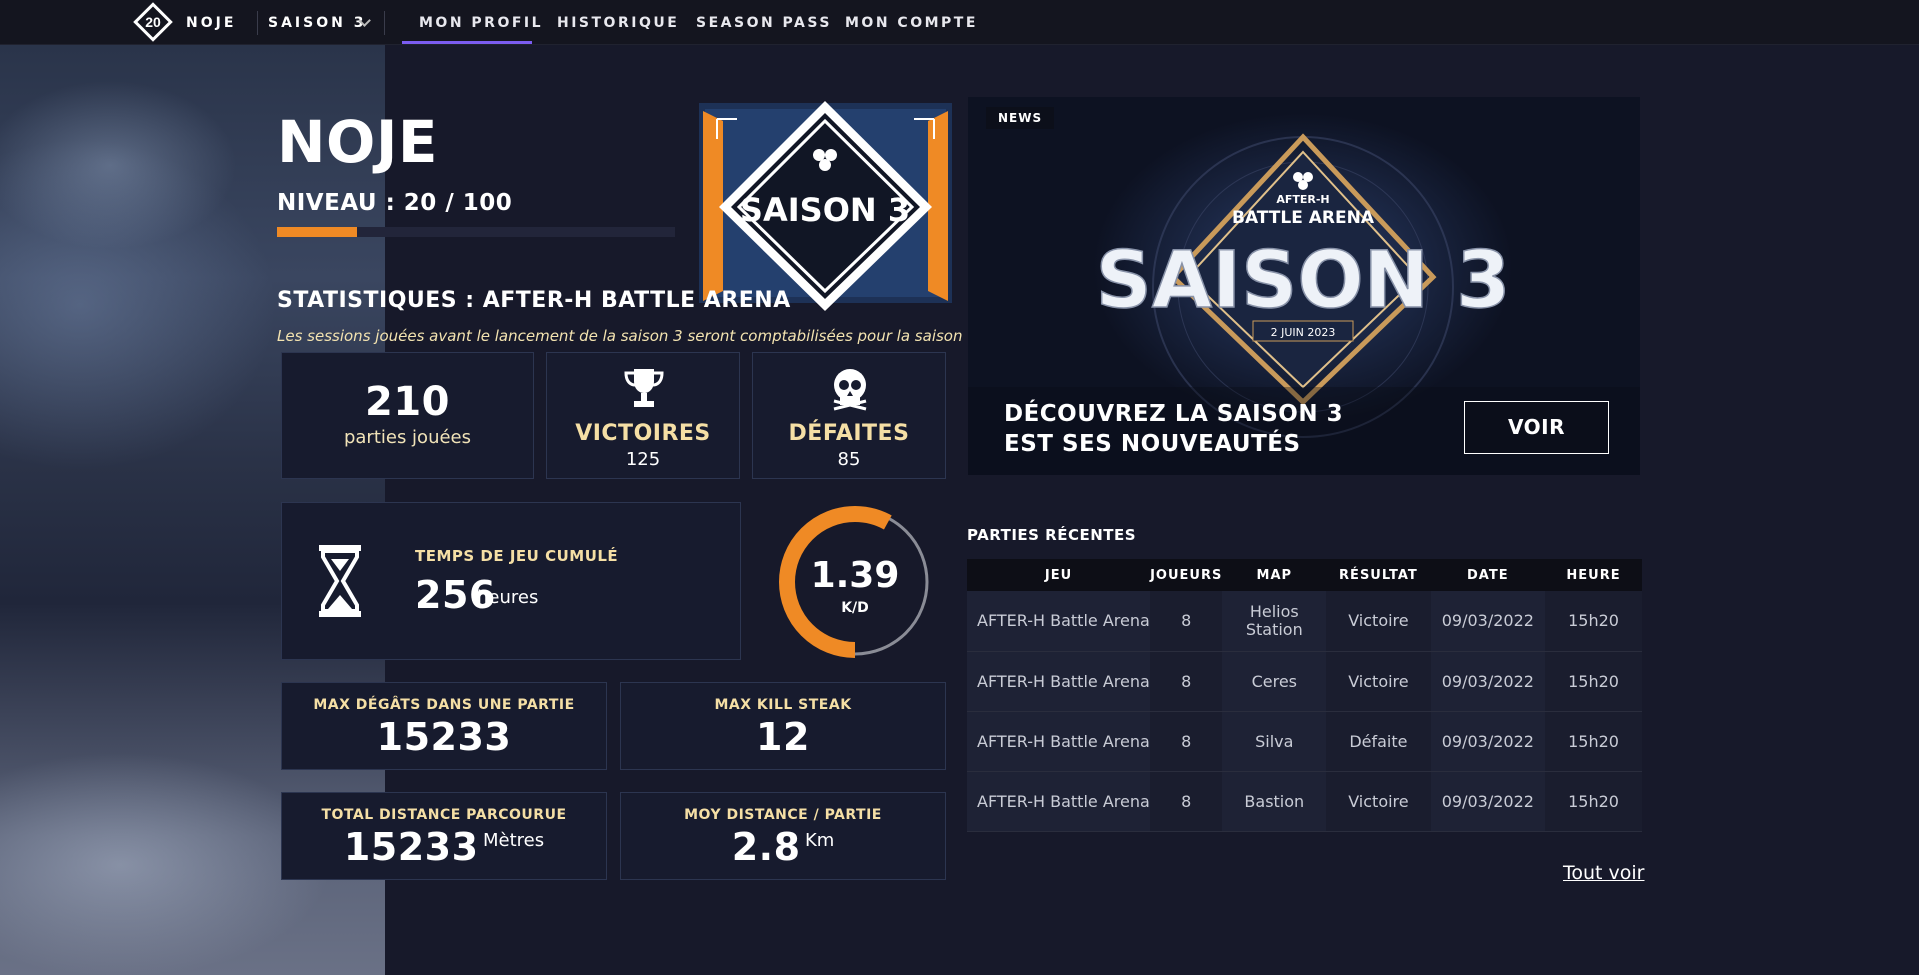  Describe the element at coordinates (1303, 281) in the screenshot. I see `news-art-title: SAISON 3` at that location.